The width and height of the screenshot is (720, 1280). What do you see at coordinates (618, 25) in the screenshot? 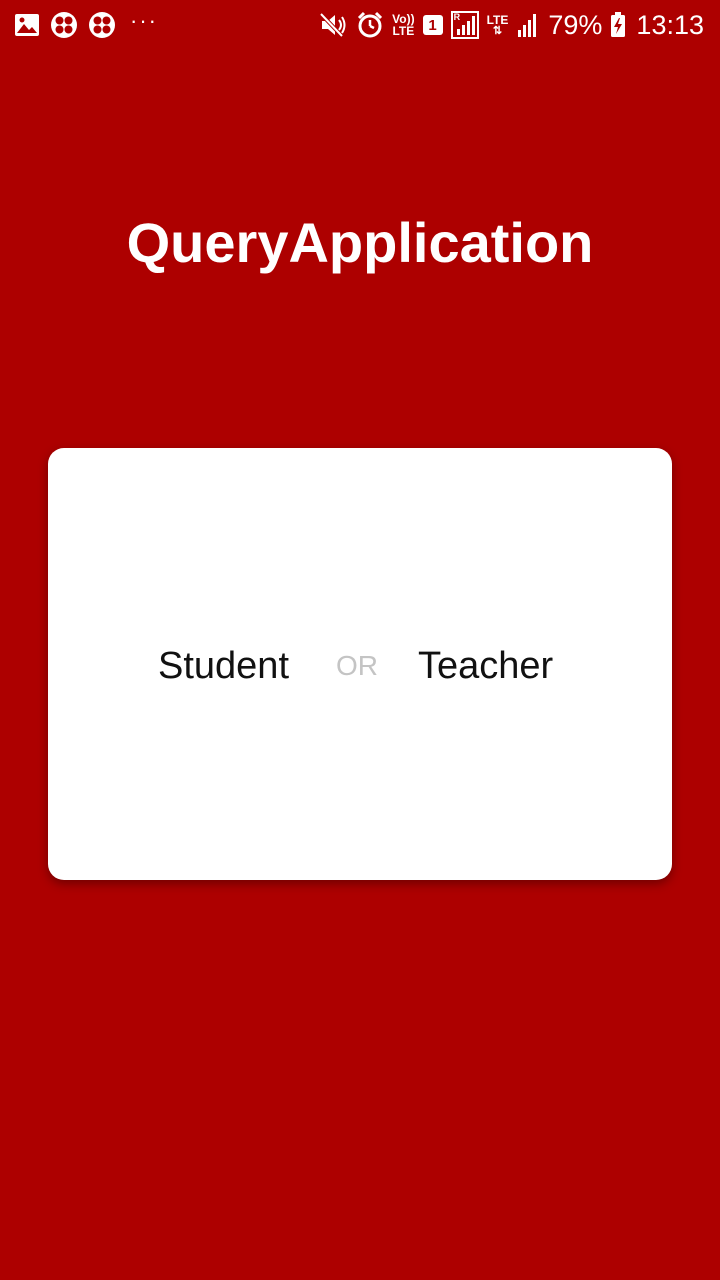
I see `battery-icon` at bounding box center [618, 25].